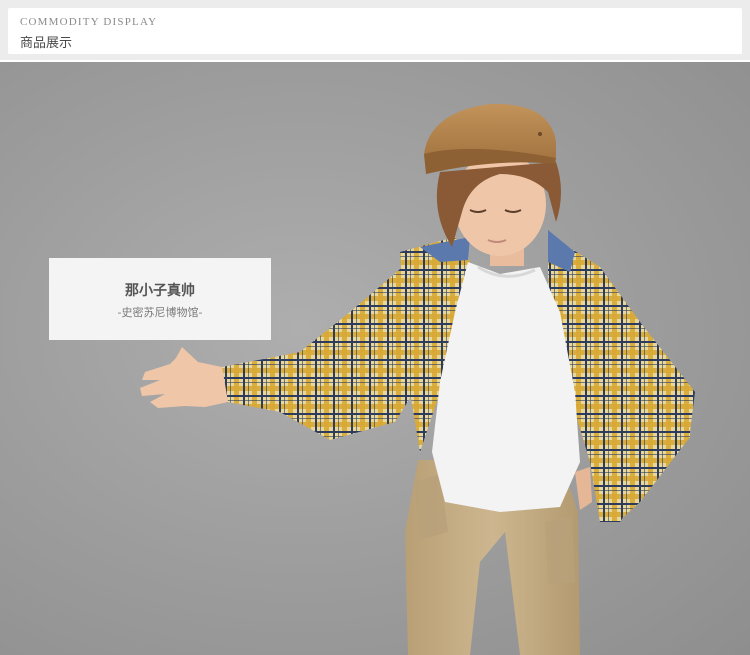 The width and height of the screenshot is (750, 655). I want to click on section-title-en: COMMODITY DISPLAY, so click(89, 22).